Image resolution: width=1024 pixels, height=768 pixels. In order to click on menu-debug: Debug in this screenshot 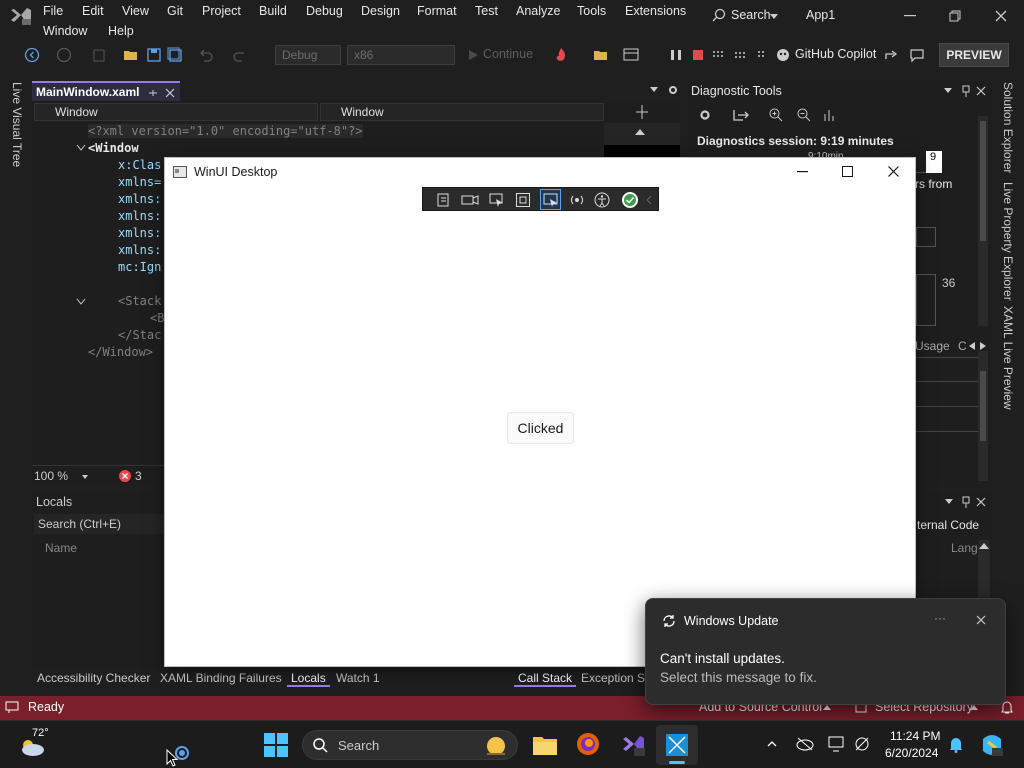, I will do `click(324, 11)`.